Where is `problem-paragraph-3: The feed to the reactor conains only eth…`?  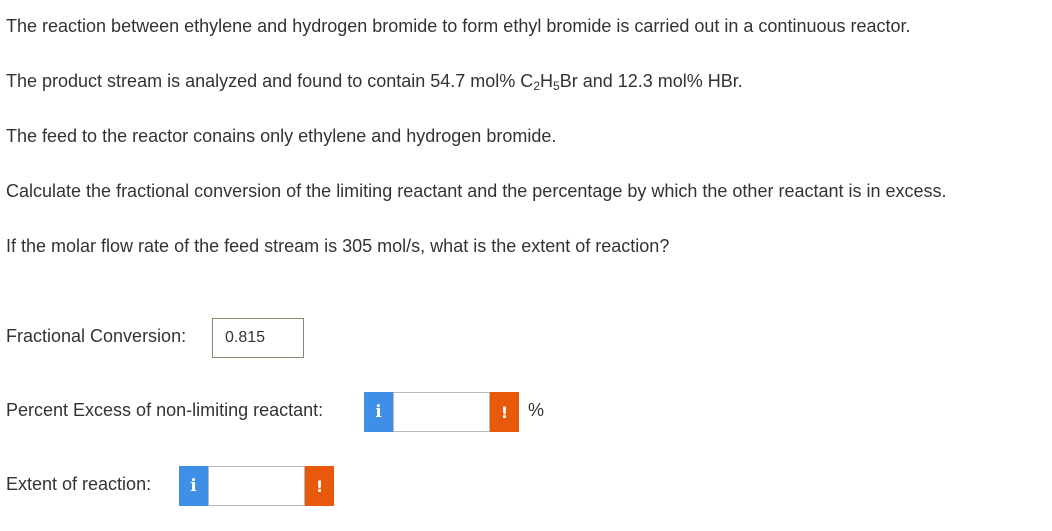 problem-paragraph-3: The feed to the reactor conains only eth… is located at coordinates (281, 136).